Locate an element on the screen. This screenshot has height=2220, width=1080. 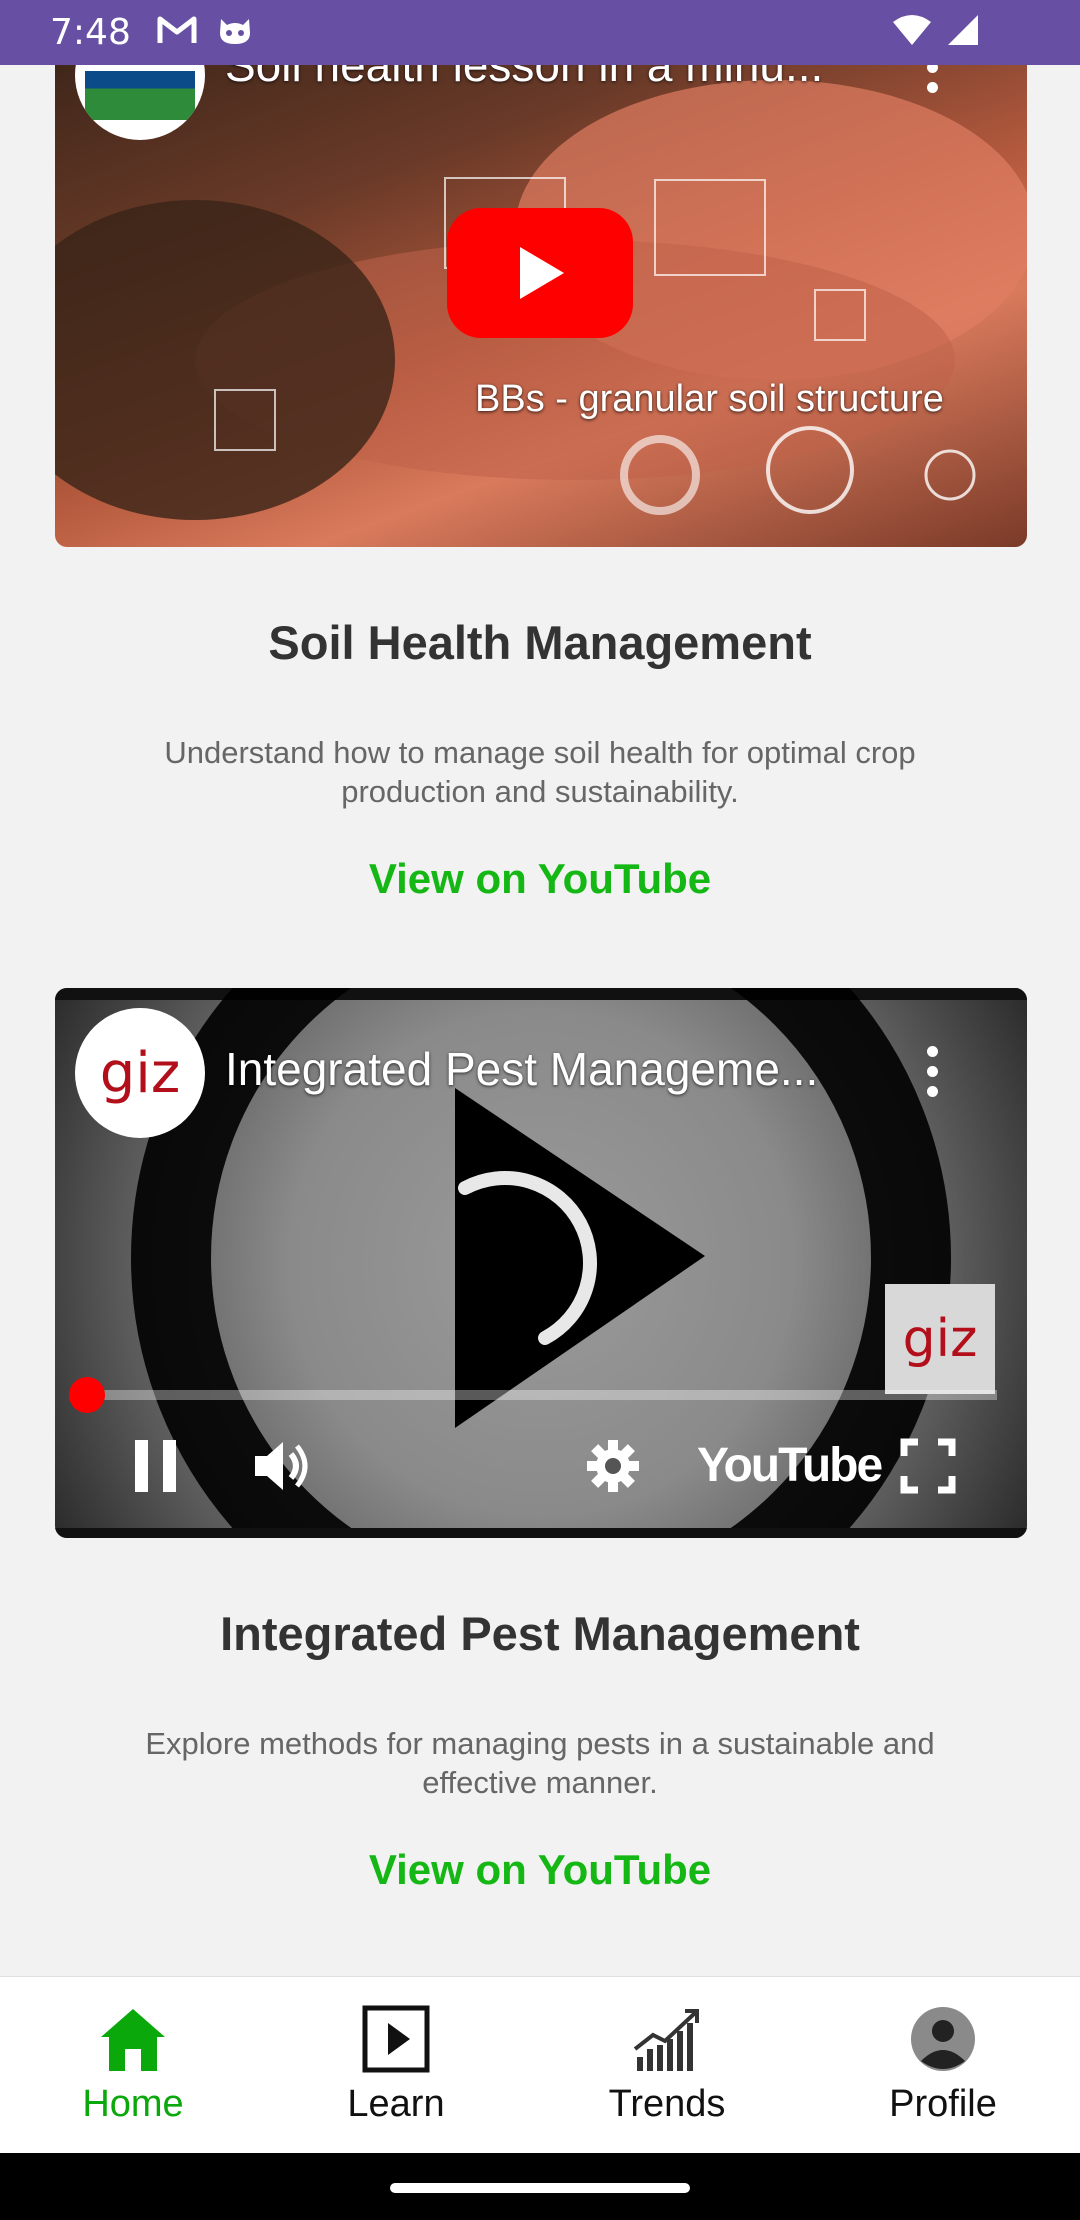
video-progress-knob is located at coordinates (87, 1395).